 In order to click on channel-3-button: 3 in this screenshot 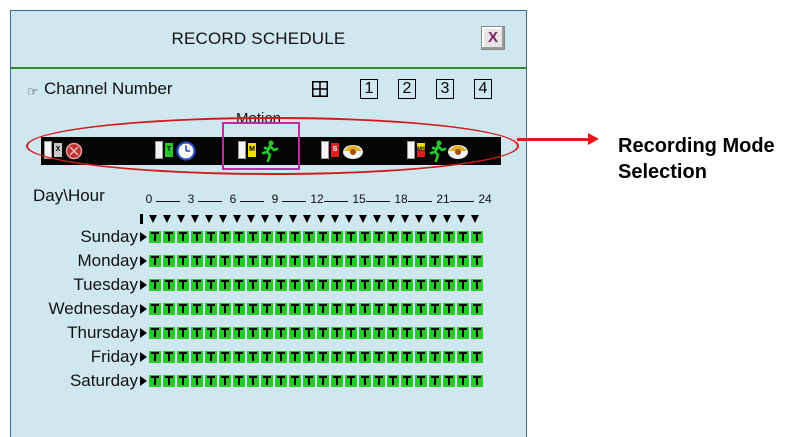, I will do `click(445, 89)`.